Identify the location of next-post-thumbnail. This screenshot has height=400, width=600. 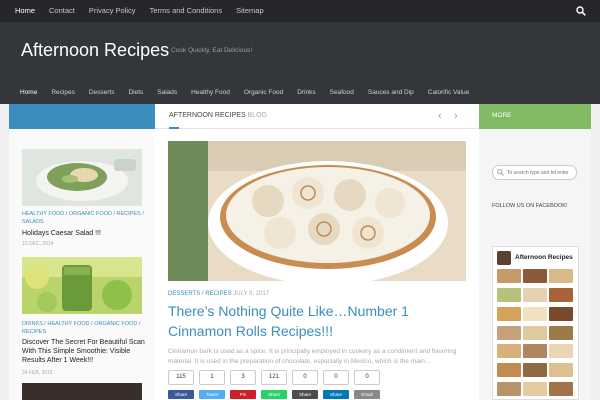
(82, 391).